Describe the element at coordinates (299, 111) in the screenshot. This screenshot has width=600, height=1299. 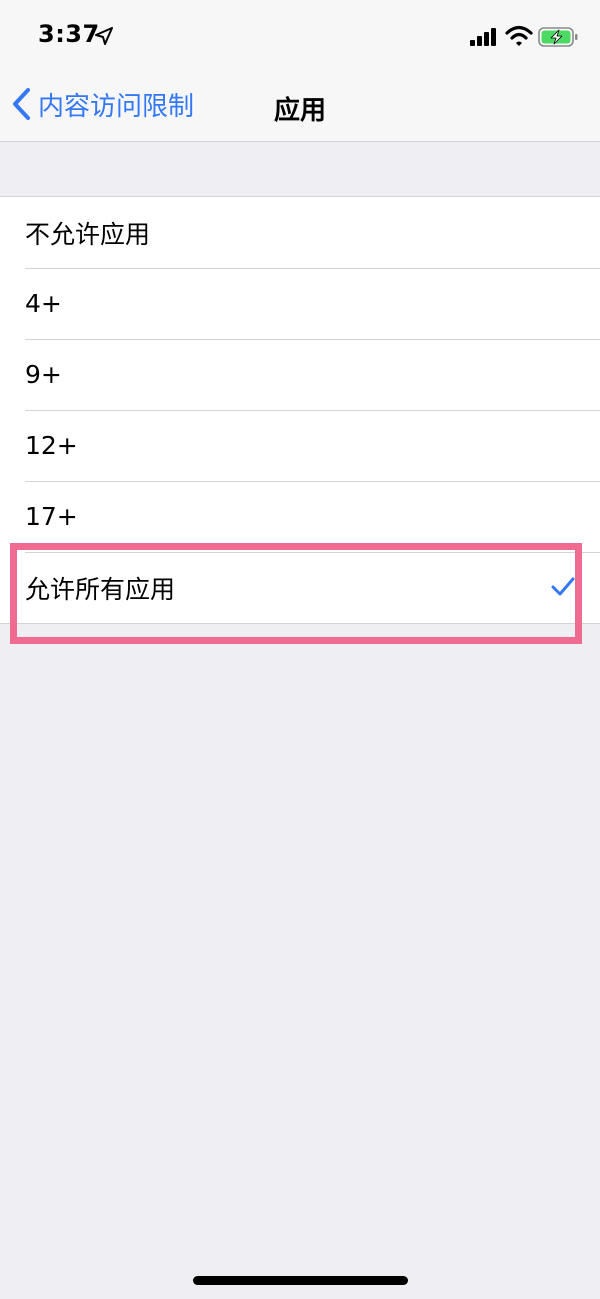
I see `page-title: 应用` at that location.